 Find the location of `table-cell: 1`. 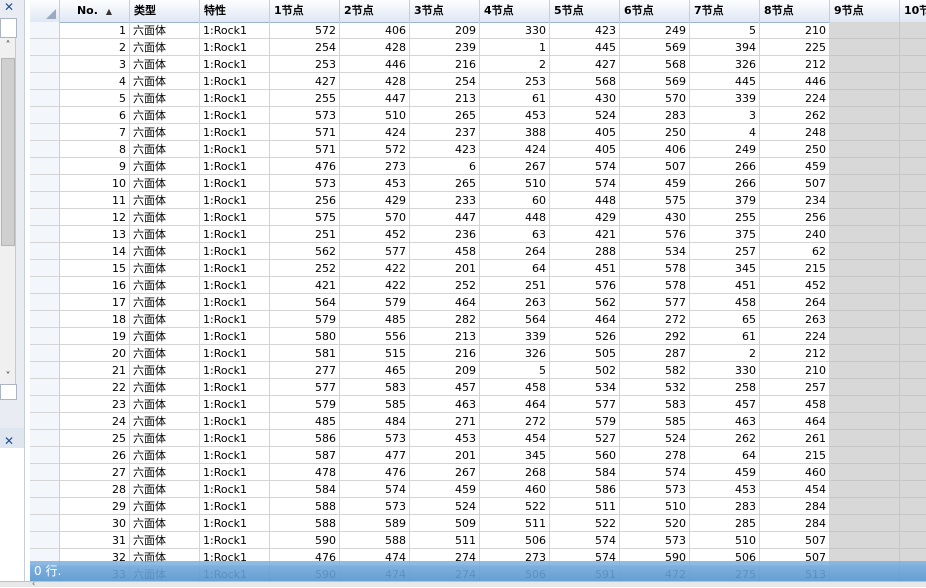

table-cell: 1 is located at coordinates (95, 30).